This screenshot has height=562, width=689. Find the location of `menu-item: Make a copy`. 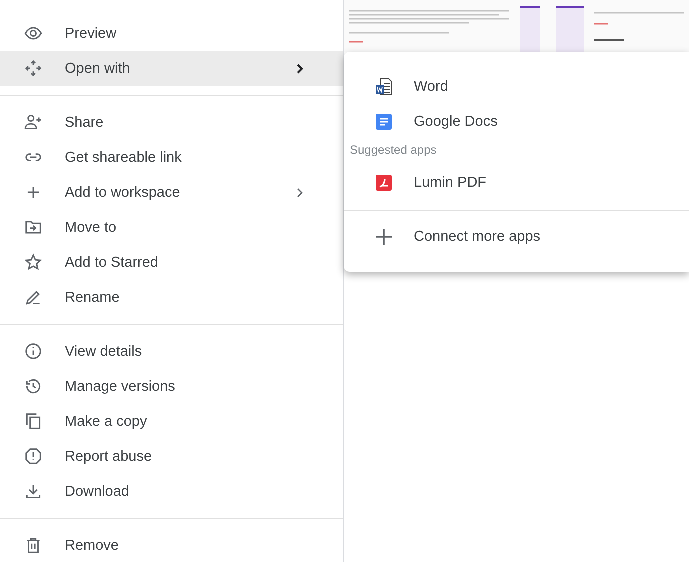

menu-item: Make a copy is located at coordinates (171, 421).